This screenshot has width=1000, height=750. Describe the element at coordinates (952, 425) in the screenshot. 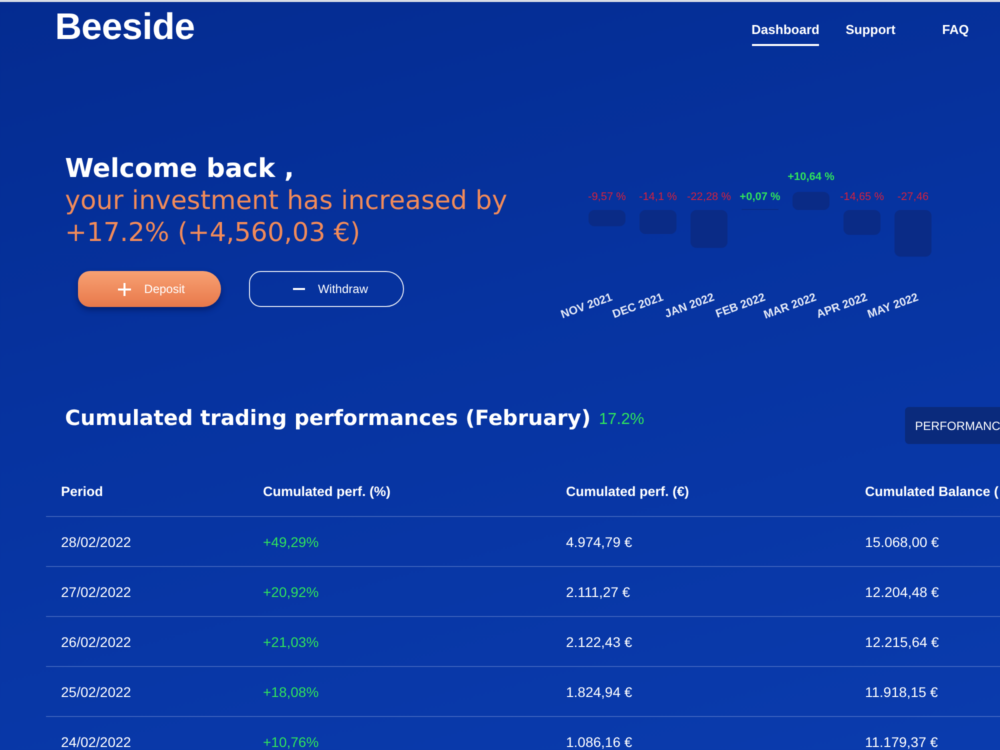

I see `performance-button: PERFORMANC` at that location.